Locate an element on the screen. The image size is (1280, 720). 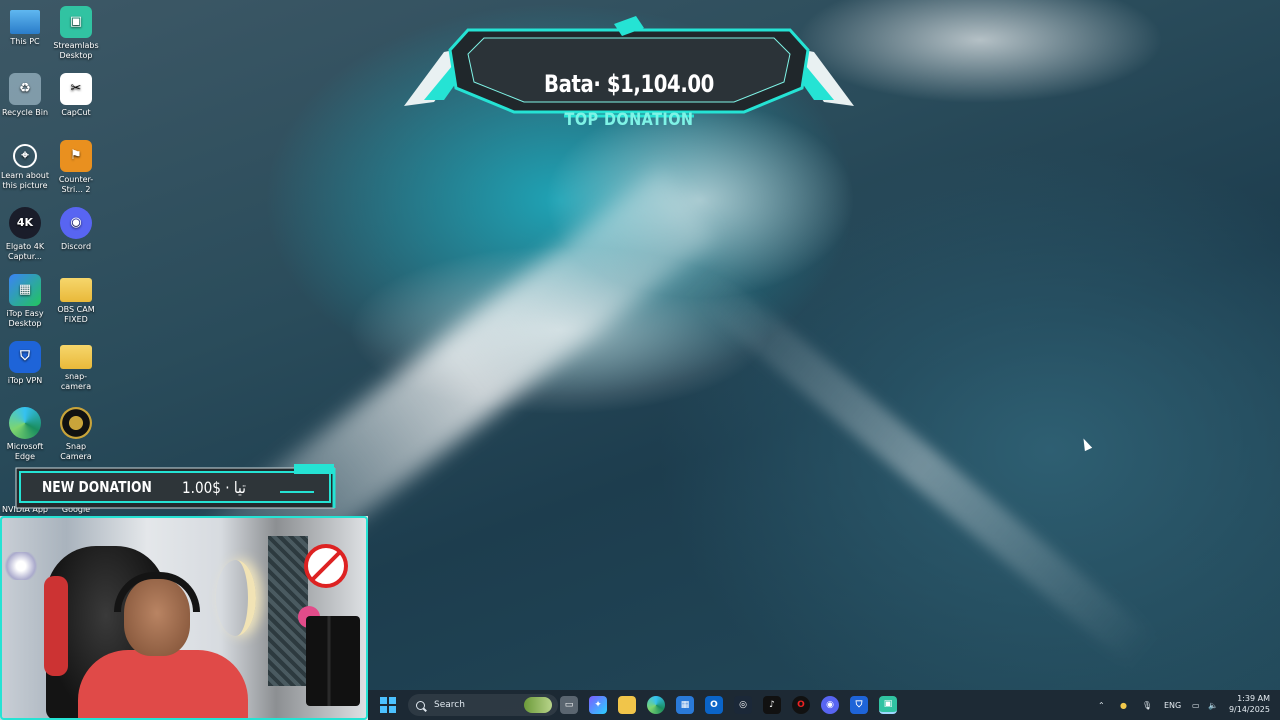
language-indicator: ENG is located at coordinates (1172, 705).